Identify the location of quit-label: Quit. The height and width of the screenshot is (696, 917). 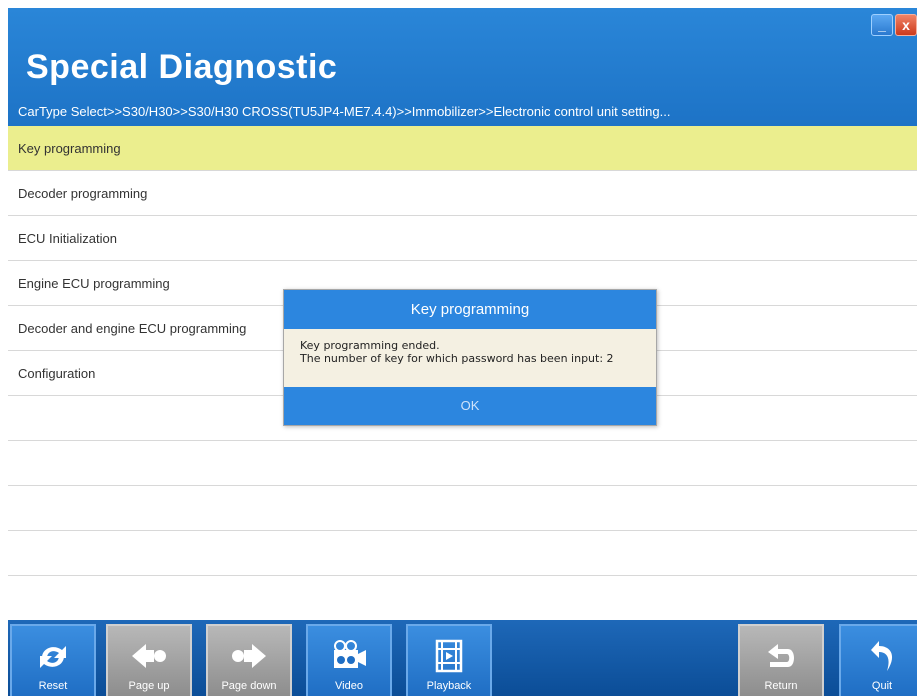
(882, 686).